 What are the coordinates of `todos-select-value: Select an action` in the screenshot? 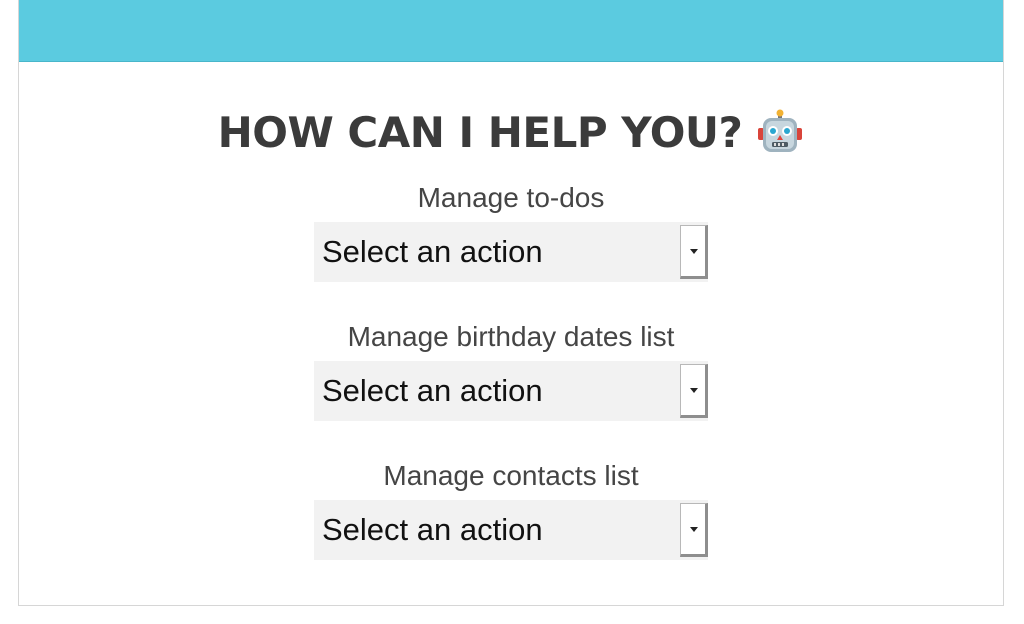 It's located at (432, 251).